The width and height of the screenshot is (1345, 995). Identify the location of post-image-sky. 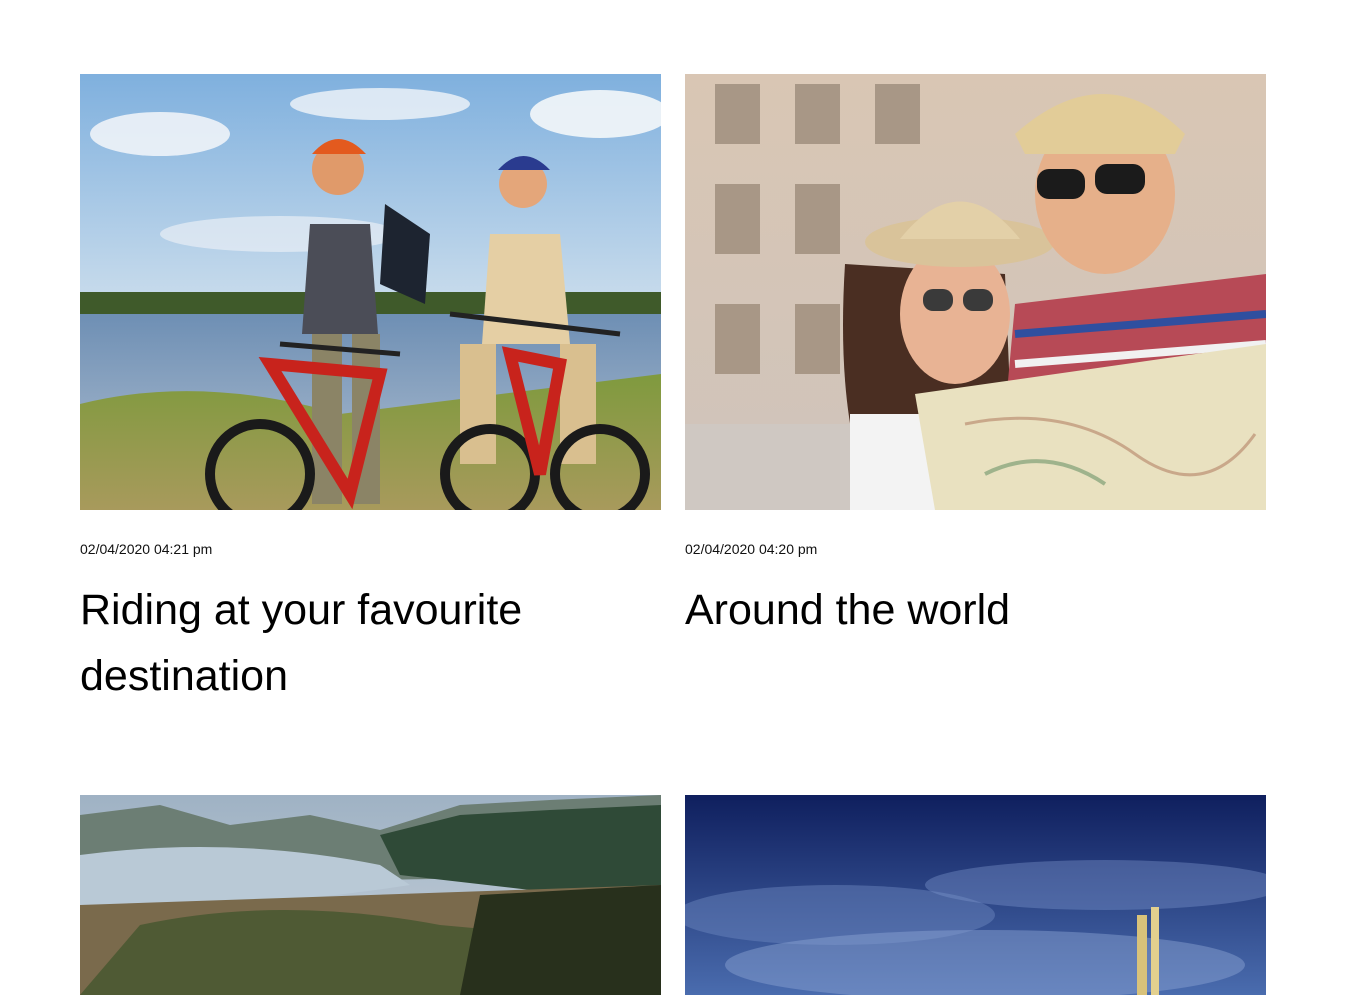
(975, 895).